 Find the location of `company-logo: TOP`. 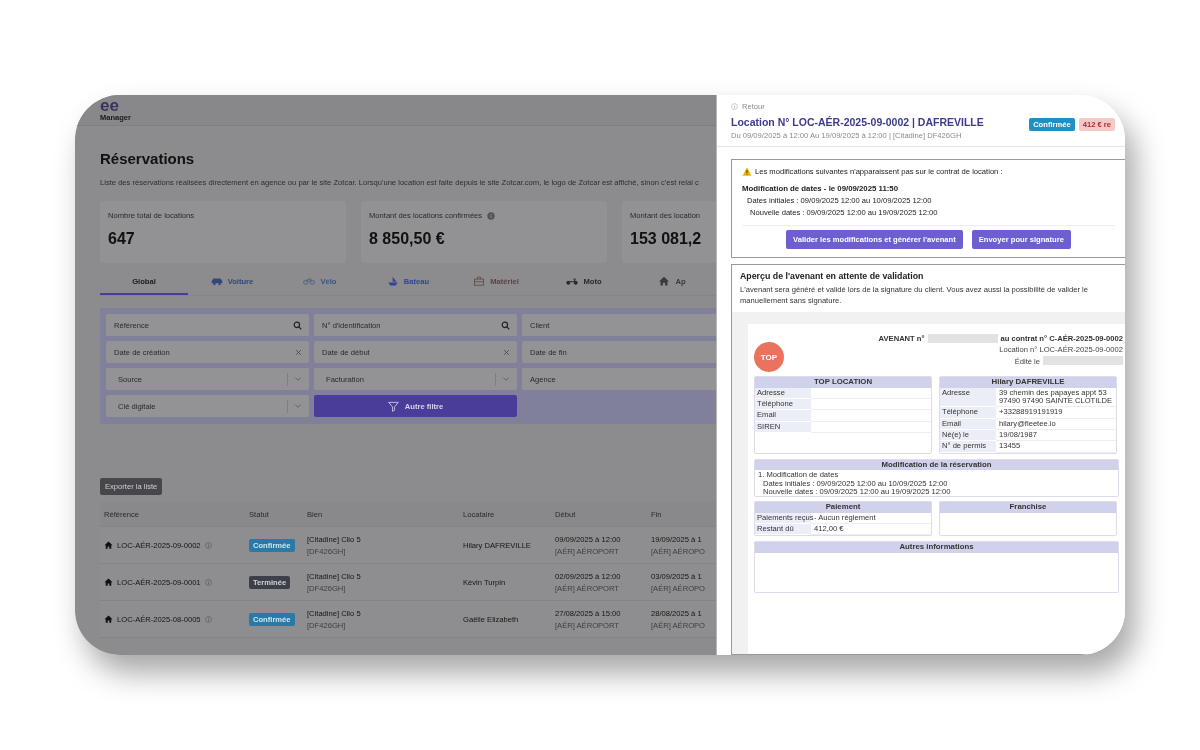

company-logo: TOP is located at coordinates (769, 357).